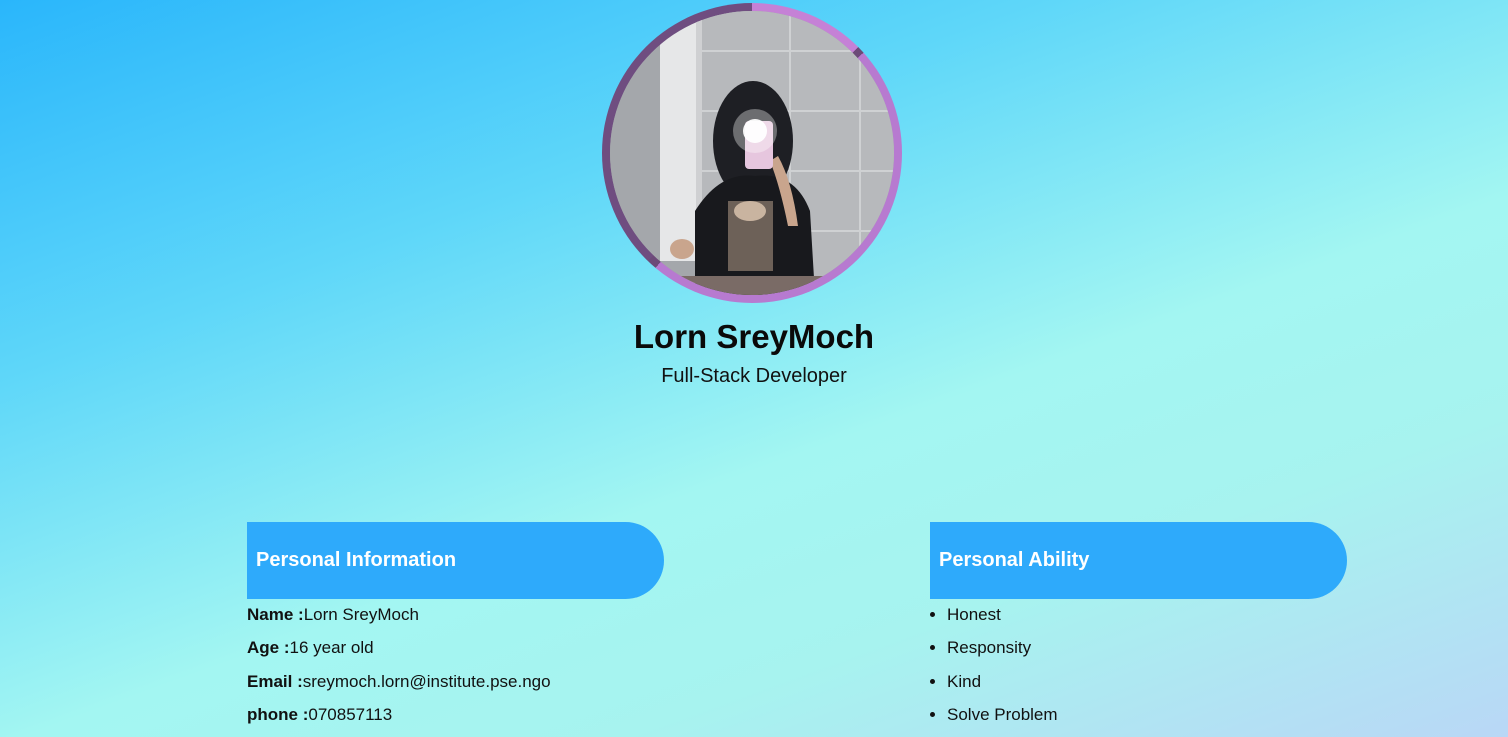  What do you see at coordinates (268, 648) in the screenshot?
I see `info-label: Age :` at bounding box center [268, 648].